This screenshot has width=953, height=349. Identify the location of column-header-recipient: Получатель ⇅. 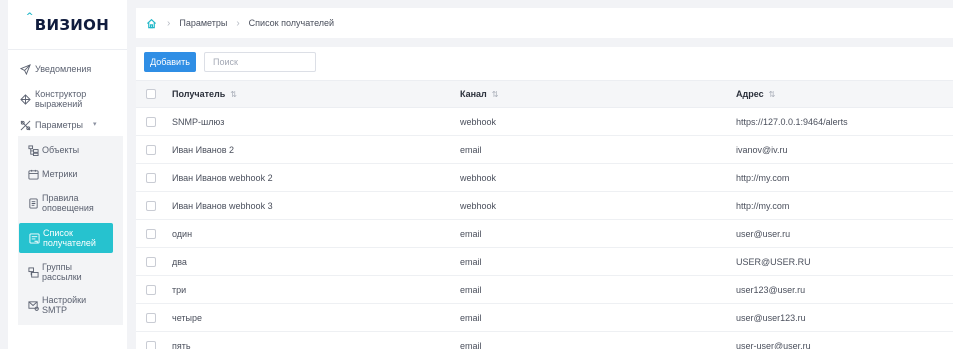
(204, 94).